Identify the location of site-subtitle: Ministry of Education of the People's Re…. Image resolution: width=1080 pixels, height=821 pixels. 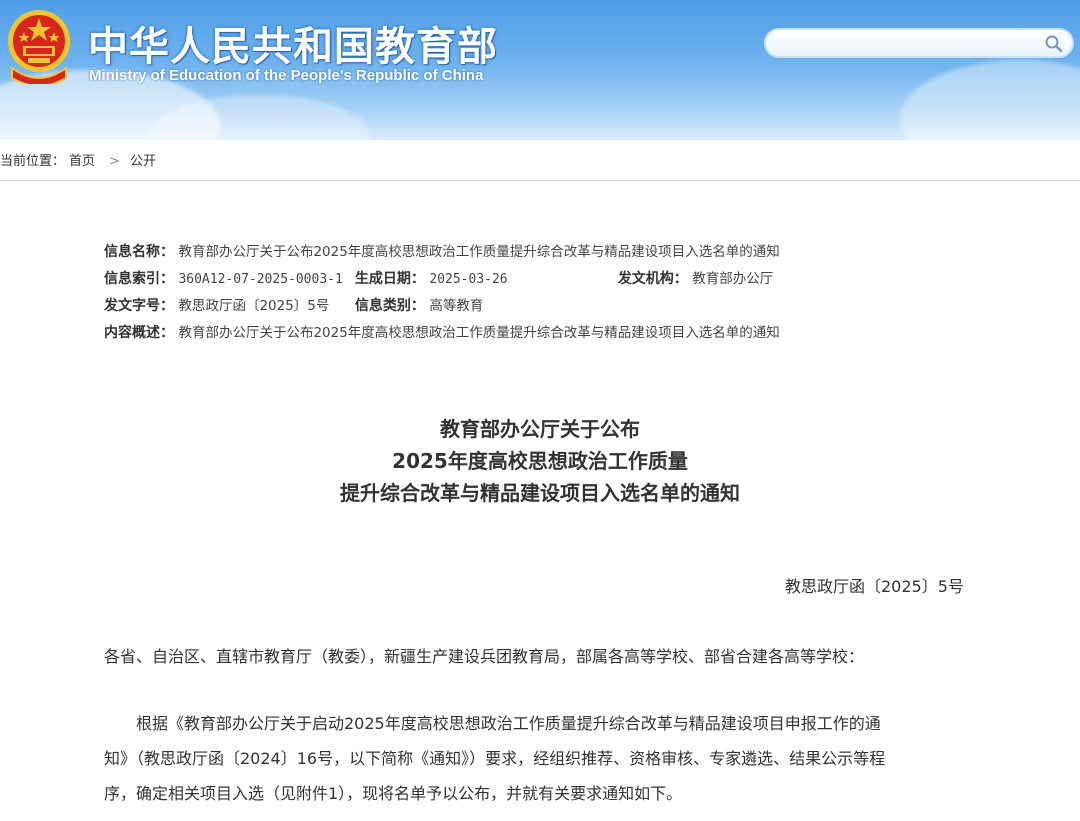
(286, 75).